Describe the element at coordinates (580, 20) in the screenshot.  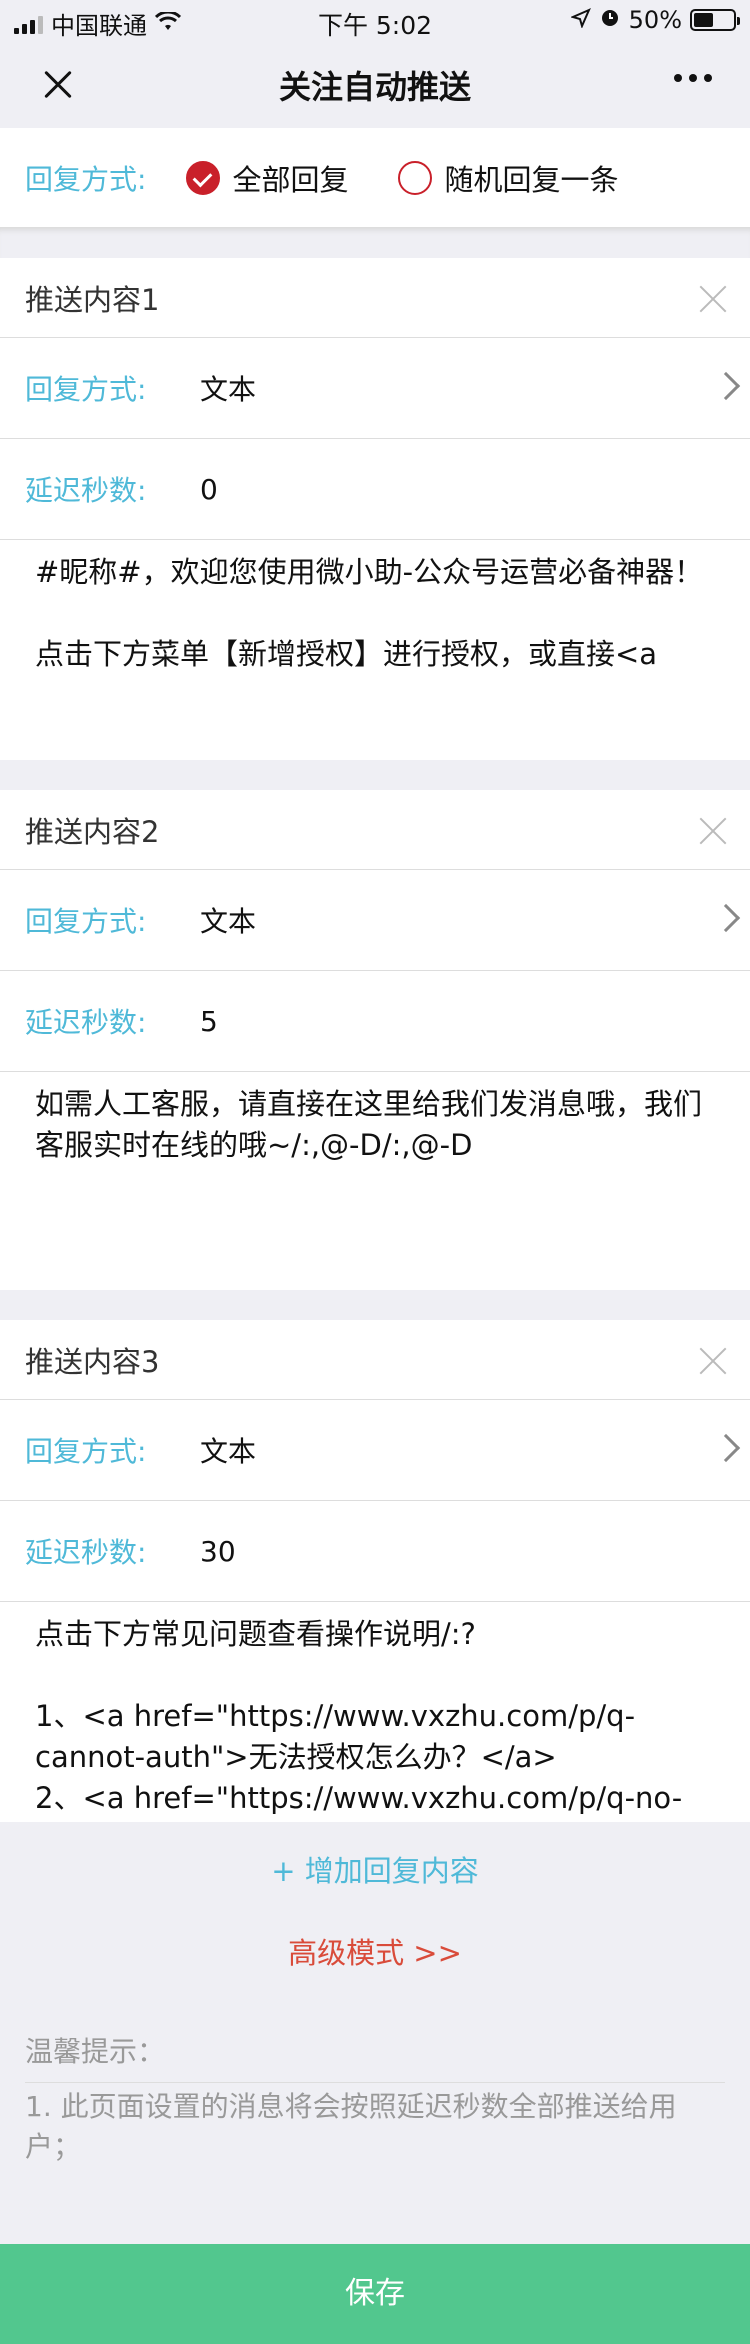
I see `location-icon` at that location.